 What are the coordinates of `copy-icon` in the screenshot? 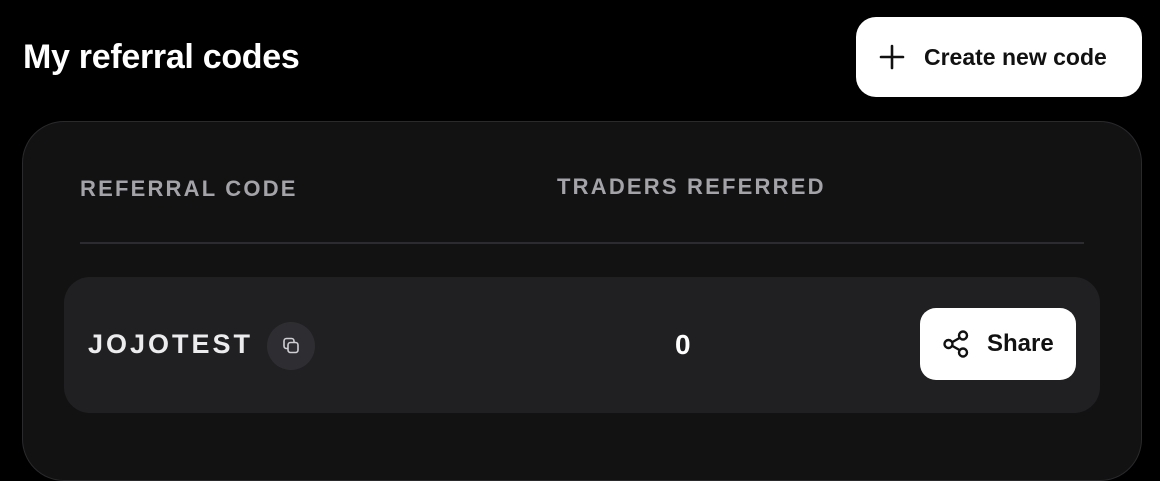 It's located at (291, 346).